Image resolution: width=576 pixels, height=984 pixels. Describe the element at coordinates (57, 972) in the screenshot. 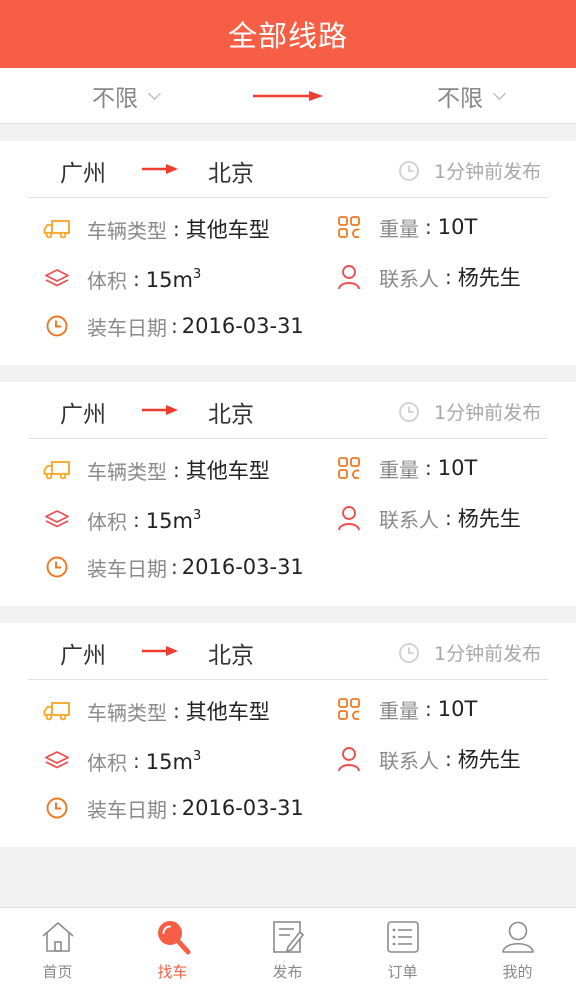

I see `tab-home-label: 首页` at that location.